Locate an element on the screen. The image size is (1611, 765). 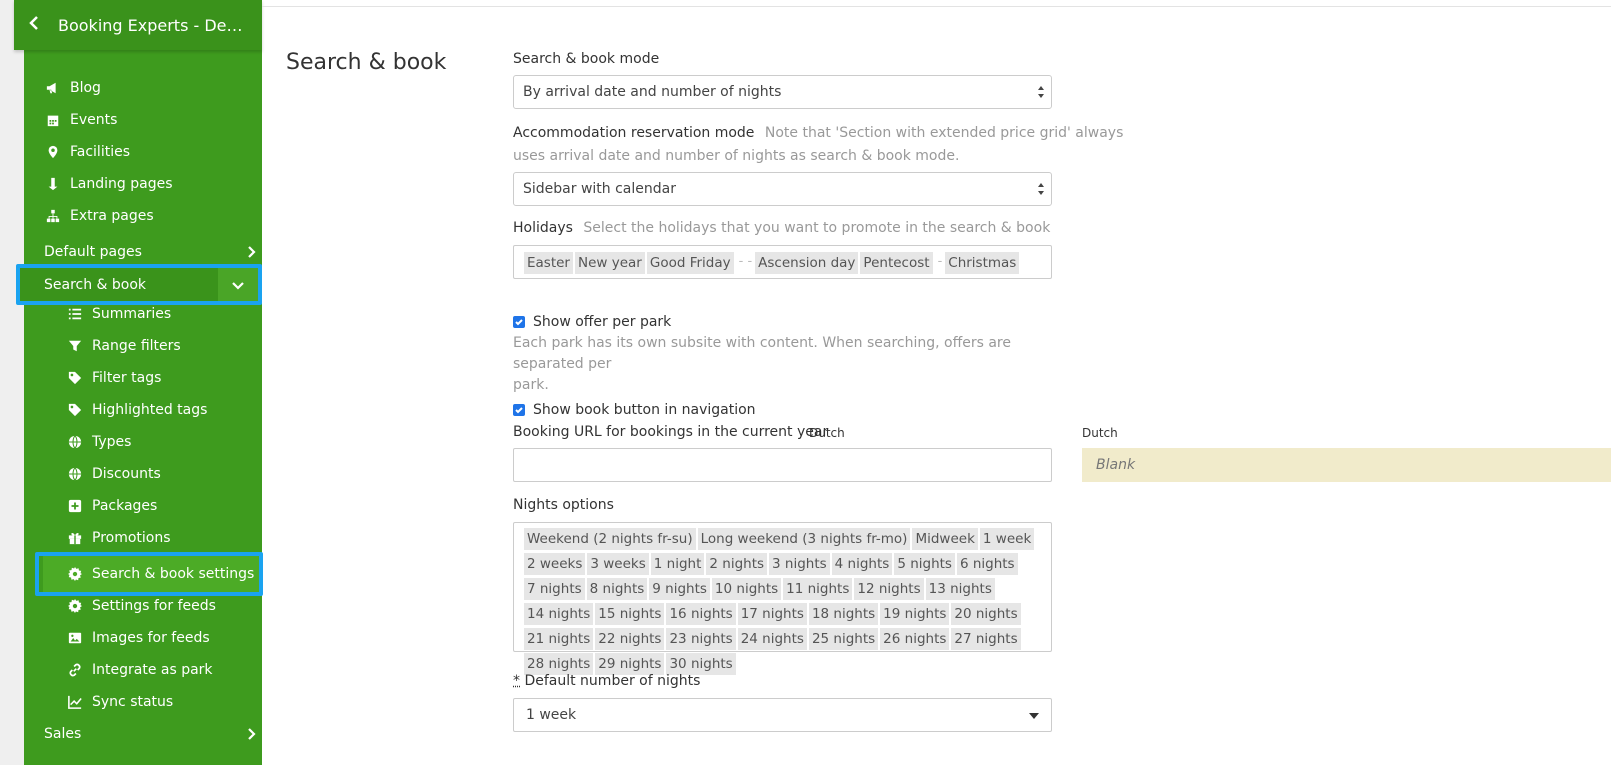
nights-option-tag: 3 weeks is located at coordinates (618, 564).